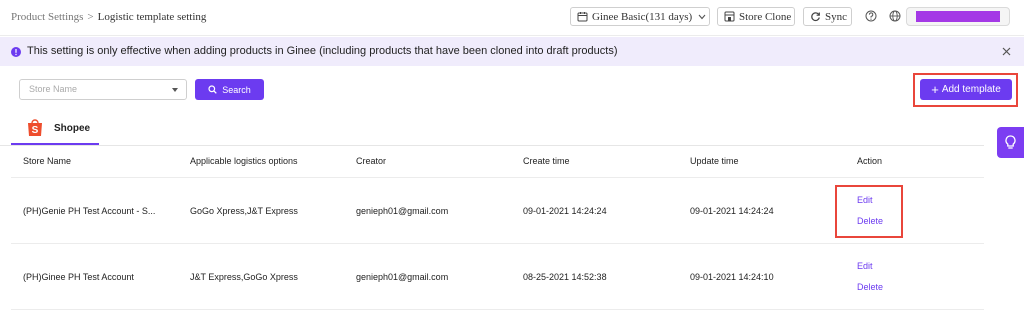 The width and height of the screenshot is (1024, 312). Describe the element at coordinates (582, 17) in the screenshot. I see `calendar-icon` at that location.